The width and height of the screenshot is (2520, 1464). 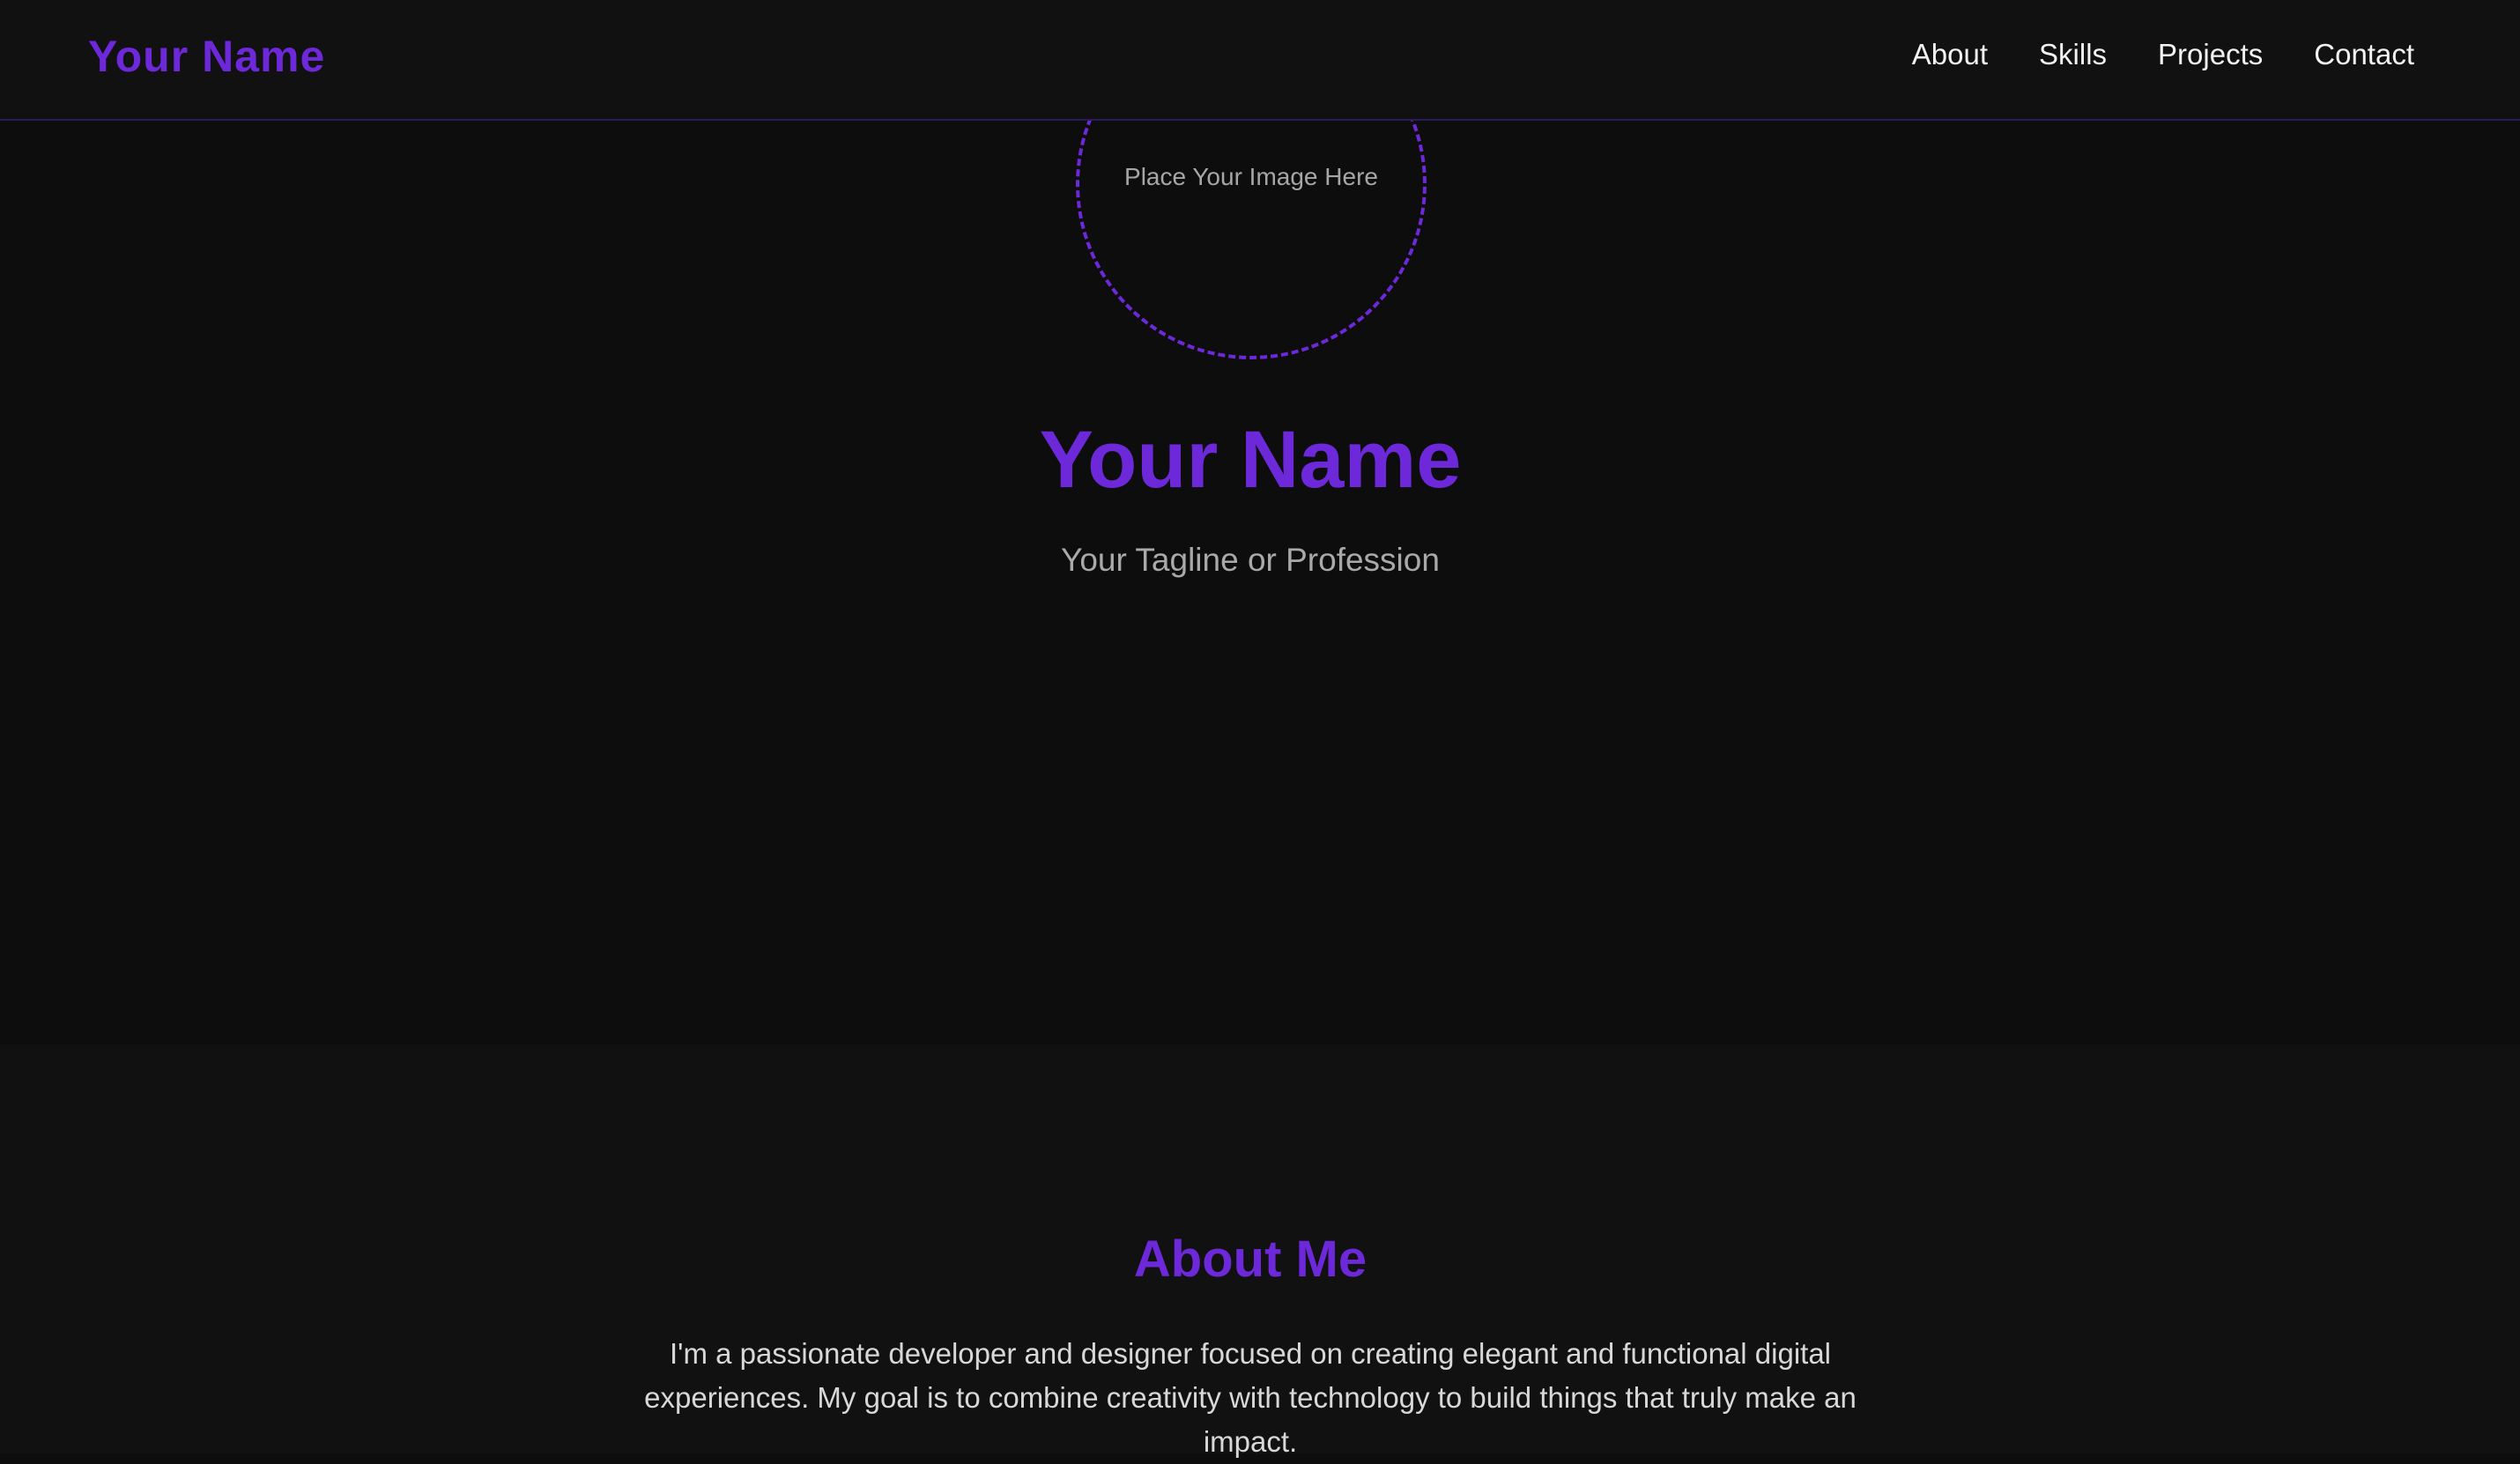 I want to click on nav-menu: About Skills Projects Contact, so click(x=2163, y=54).